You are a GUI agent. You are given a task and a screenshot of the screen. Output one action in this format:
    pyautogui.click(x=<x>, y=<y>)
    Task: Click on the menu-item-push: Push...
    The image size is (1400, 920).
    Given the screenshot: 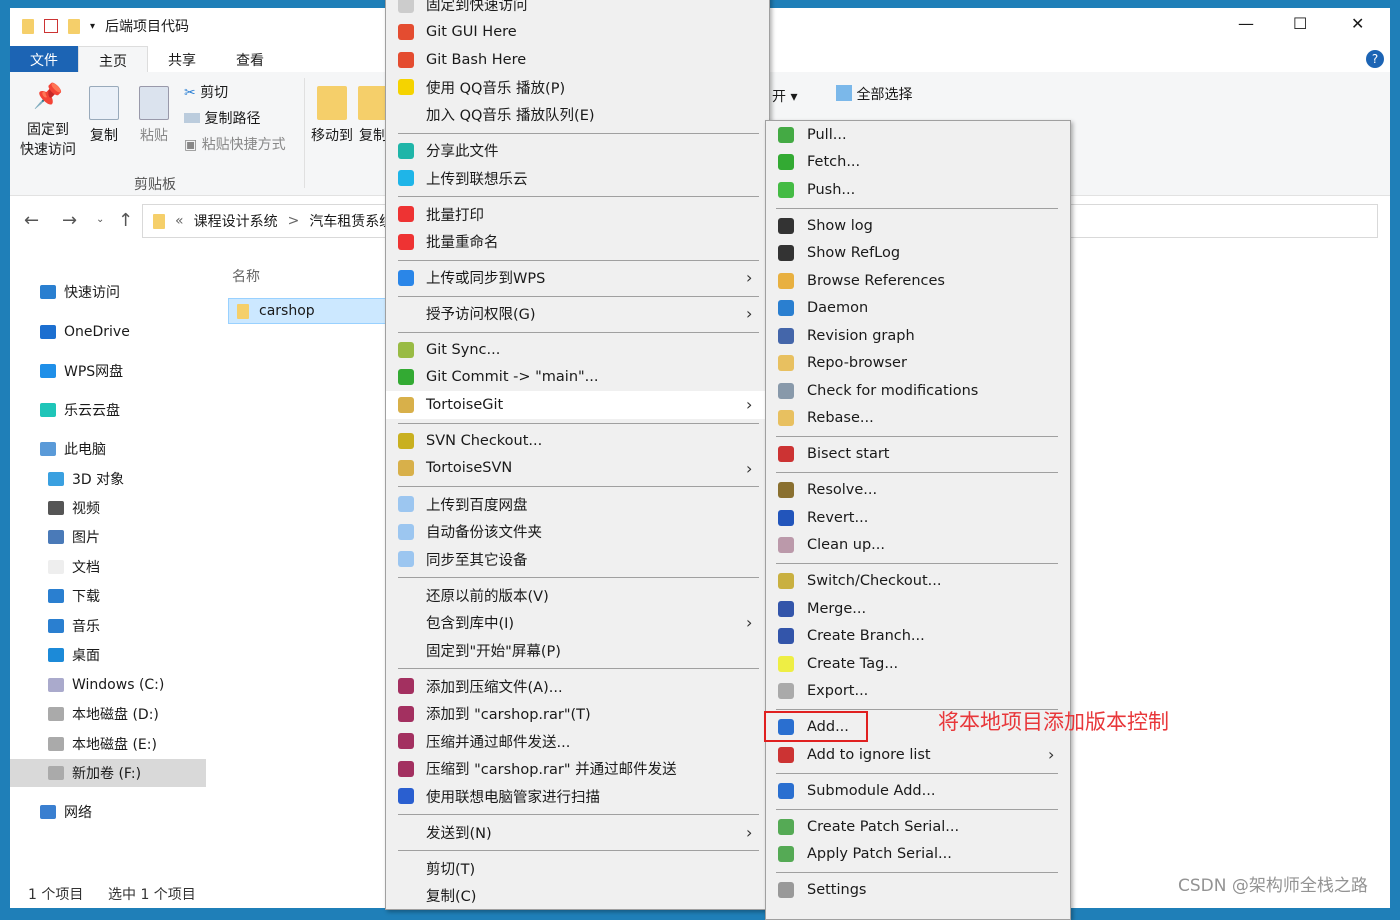 What is the action you would take?
    pyautogui.click(x=918, y=190)
    